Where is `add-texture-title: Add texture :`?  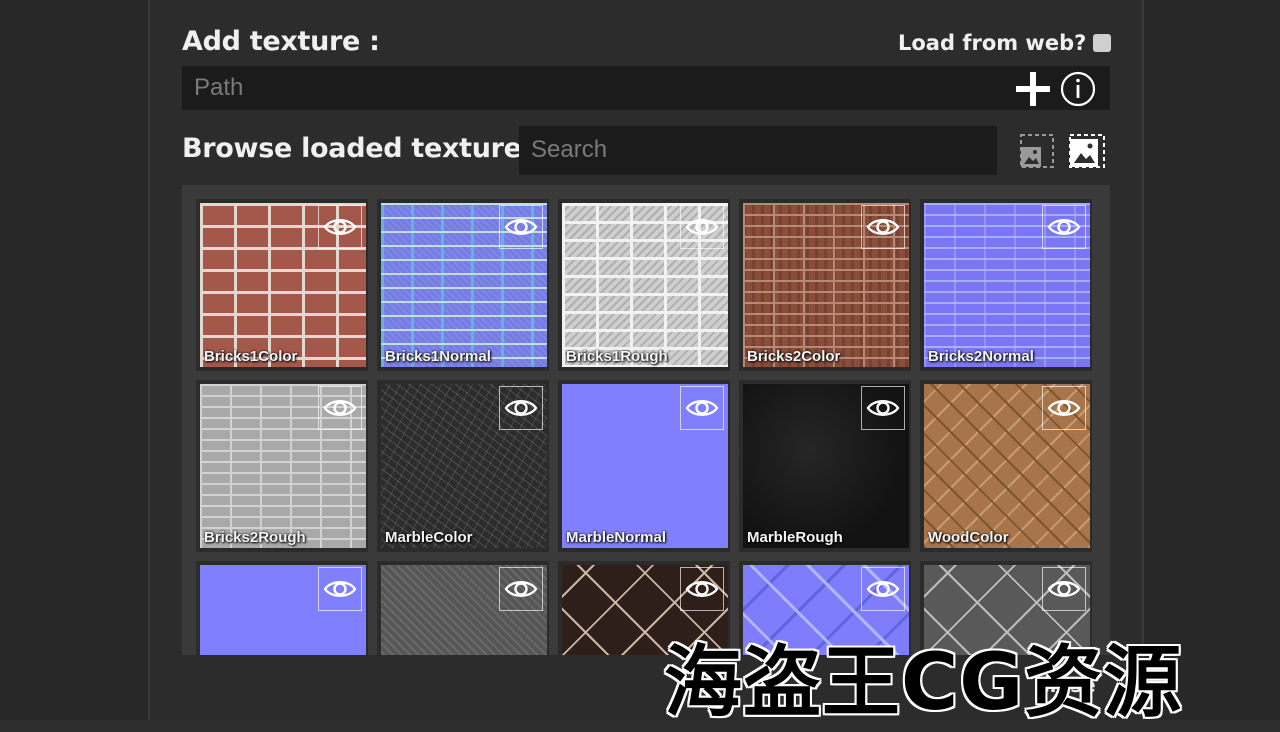
add-texture-title: Add texture : is located at coordinates (281, 41).